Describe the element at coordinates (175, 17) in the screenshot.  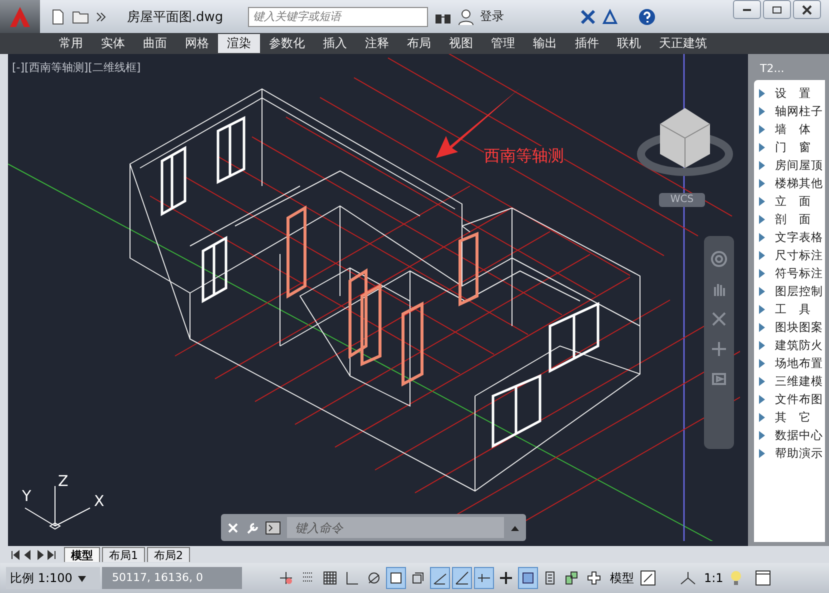
I see `document-title: 房屋平面图.dwg` at that location.